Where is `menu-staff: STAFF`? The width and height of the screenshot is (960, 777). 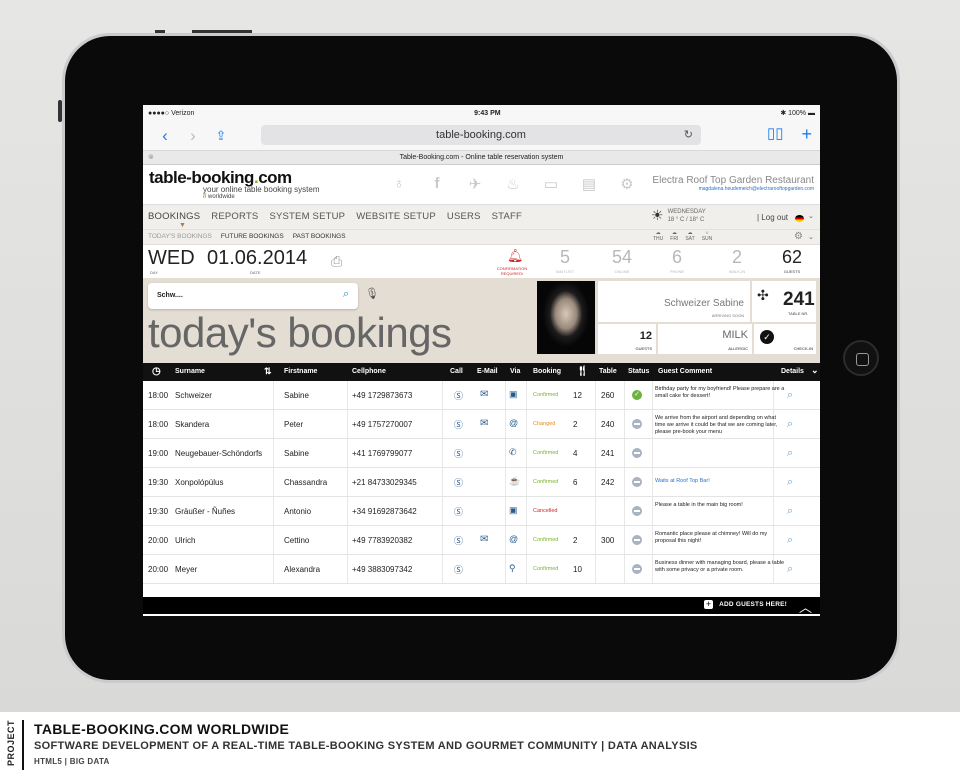 menu-staff: STAFF is located at coordinates (507, 216).